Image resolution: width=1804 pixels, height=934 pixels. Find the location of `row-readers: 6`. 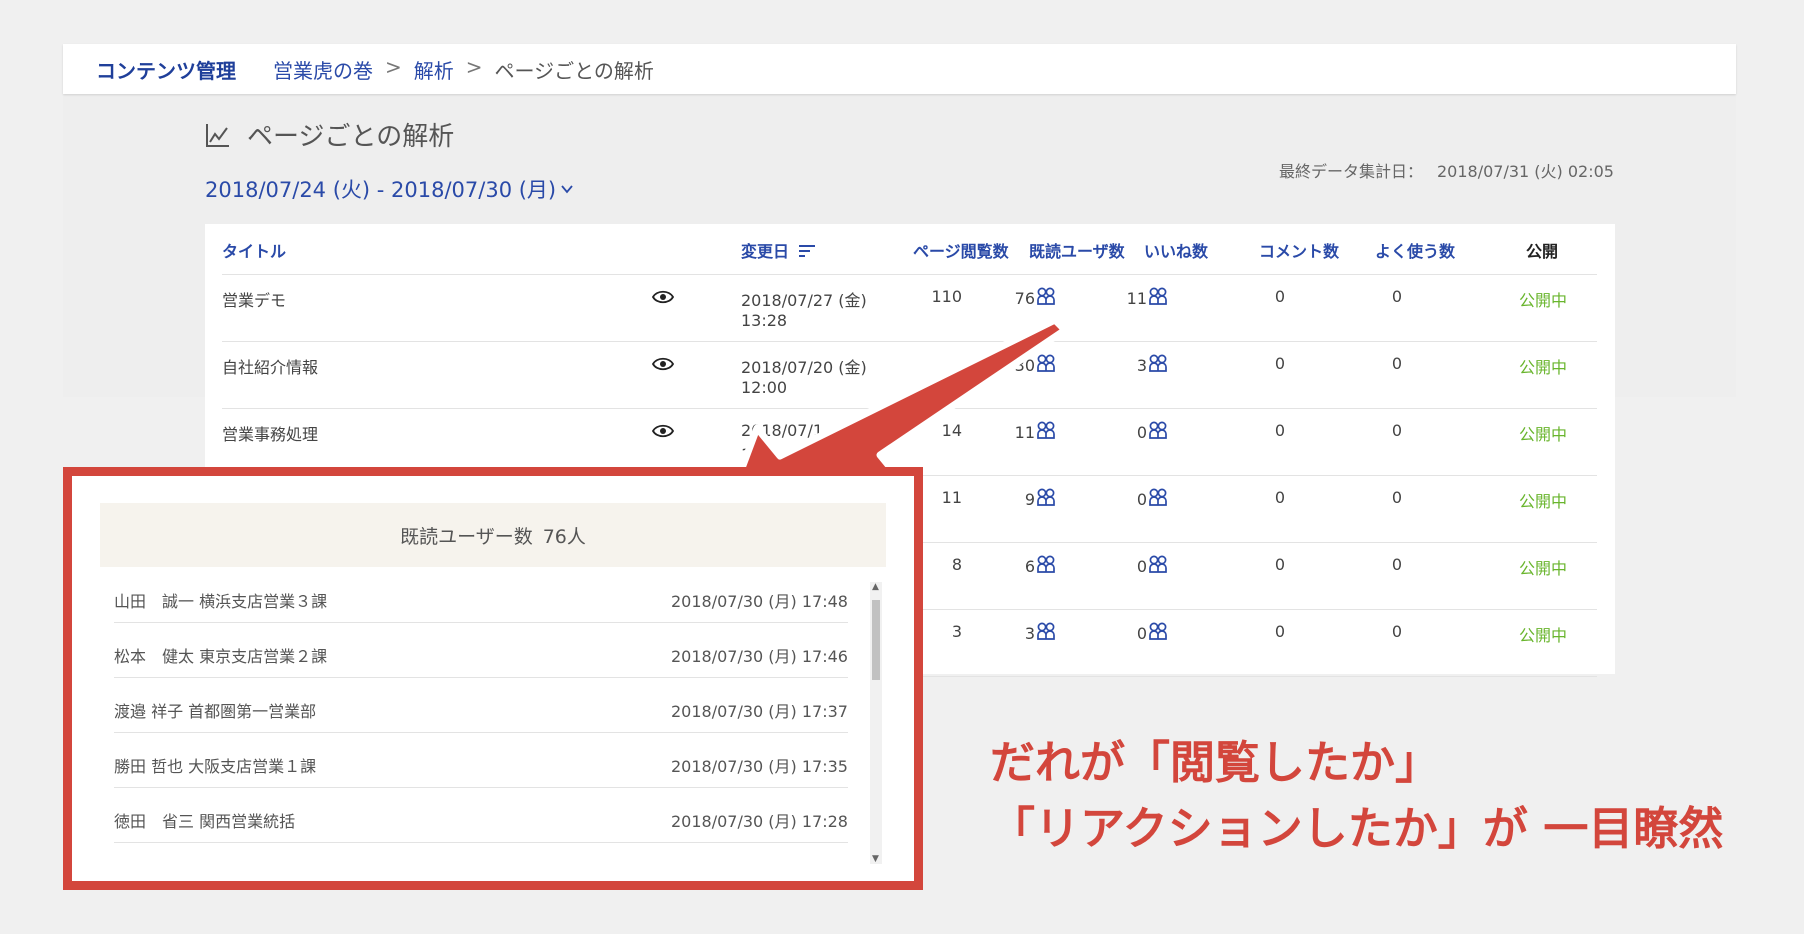

row-readers: 6 is located at coordinates (1008, 565).